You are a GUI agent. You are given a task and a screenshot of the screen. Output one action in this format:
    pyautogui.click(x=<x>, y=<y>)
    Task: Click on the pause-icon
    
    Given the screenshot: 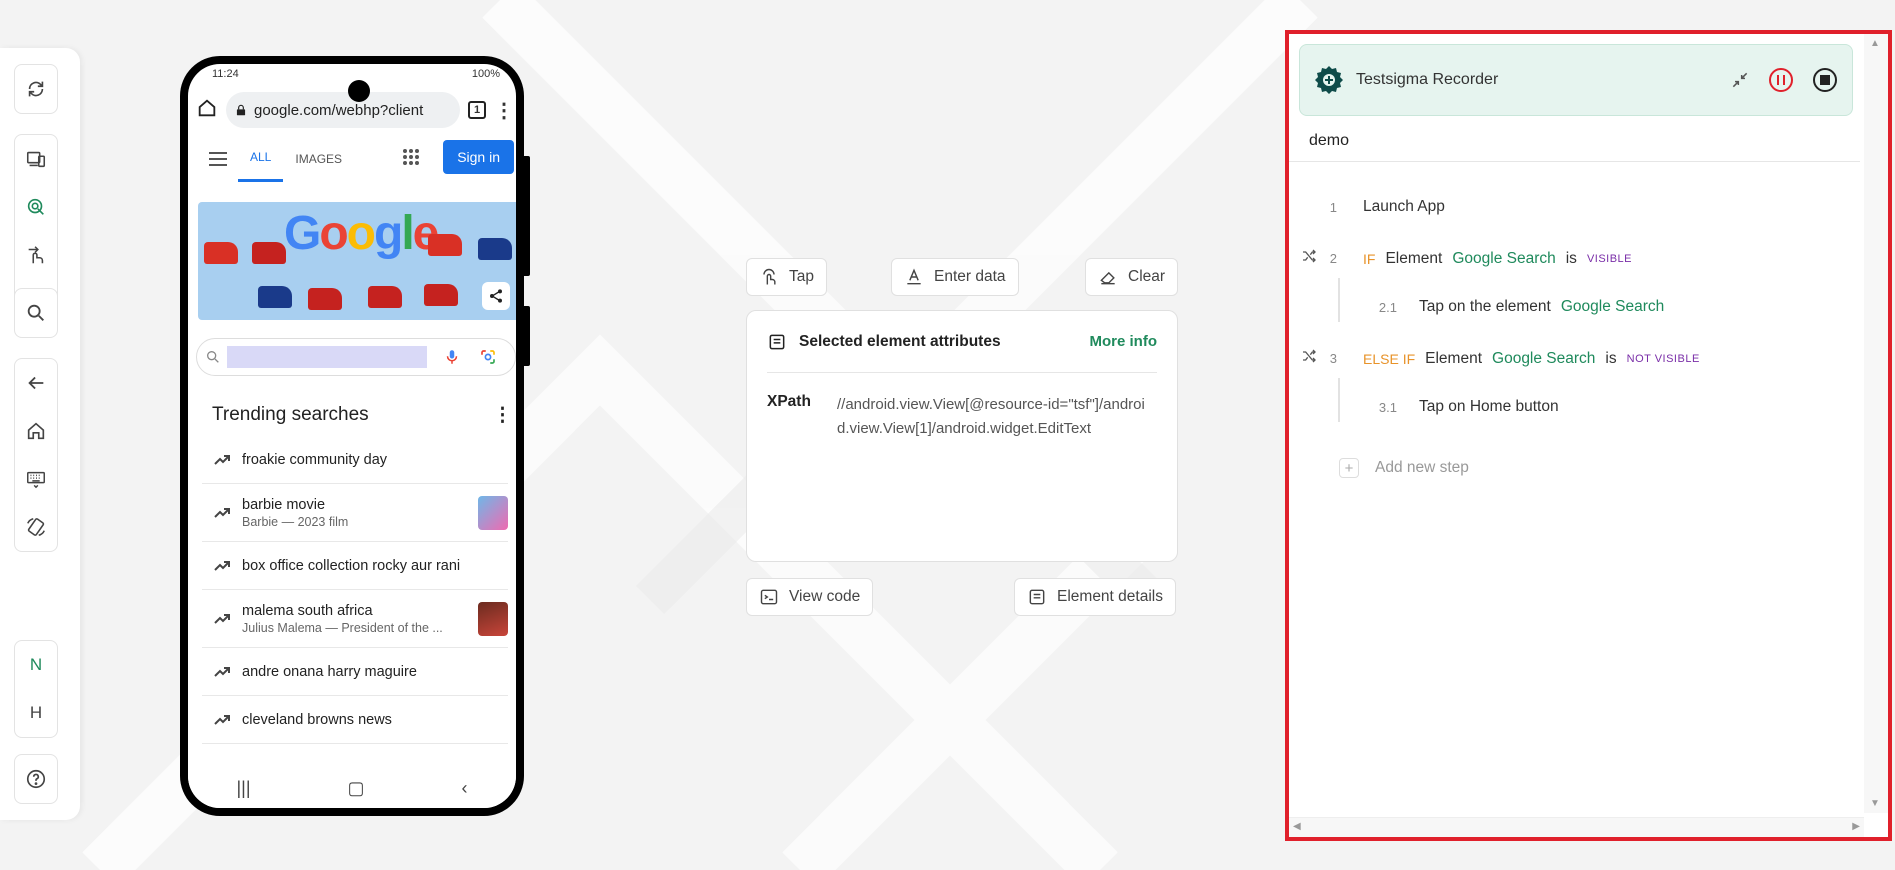 What is the action you would take?
    pyautogui.click(x=1781, y=80)
    